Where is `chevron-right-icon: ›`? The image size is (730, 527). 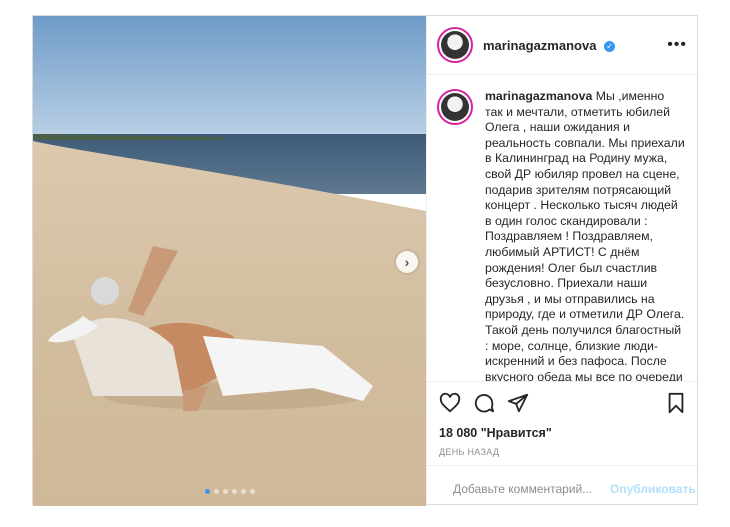
chevron-right-icon: › is located at coordinates (407, 262).